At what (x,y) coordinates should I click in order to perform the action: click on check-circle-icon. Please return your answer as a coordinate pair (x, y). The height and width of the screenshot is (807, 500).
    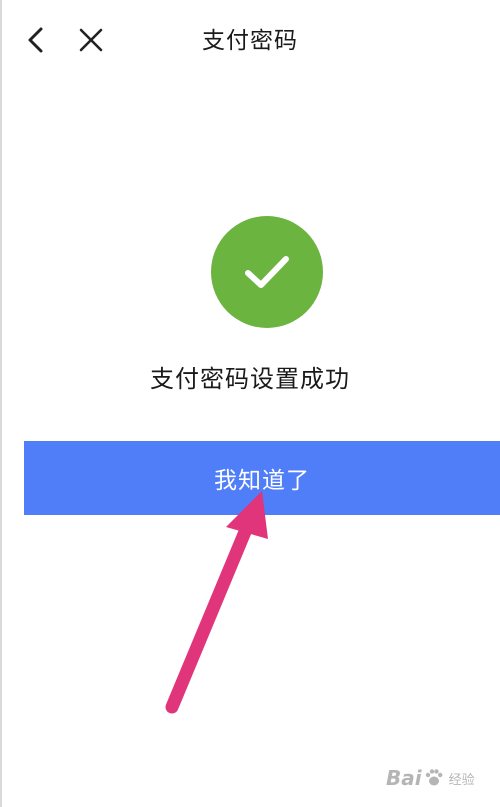
    Looking at the image, I should click on (267, 272).